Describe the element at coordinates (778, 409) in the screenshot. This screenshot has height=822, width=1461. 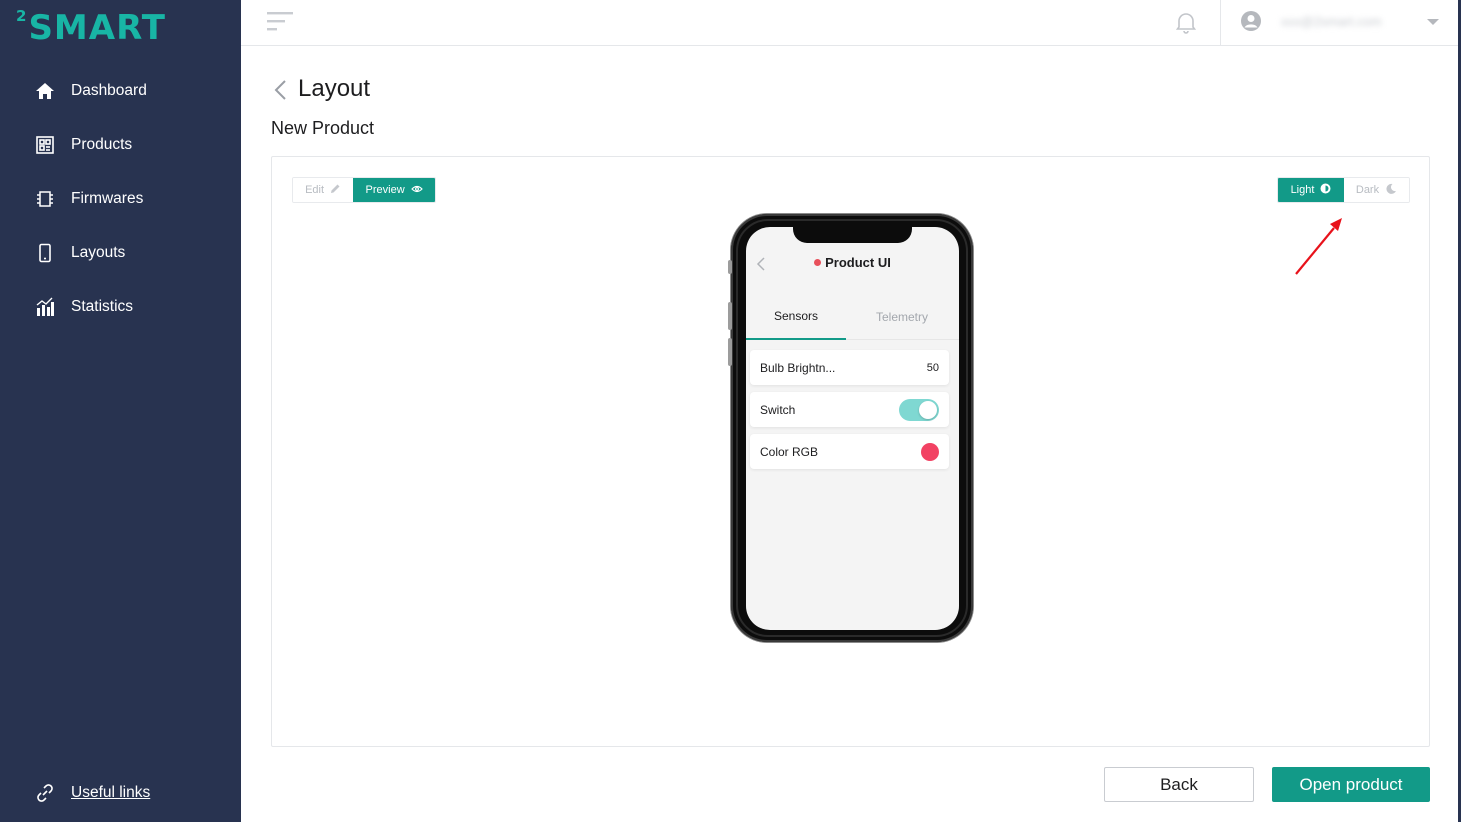
I see `sensor-label: Switch` at that location.